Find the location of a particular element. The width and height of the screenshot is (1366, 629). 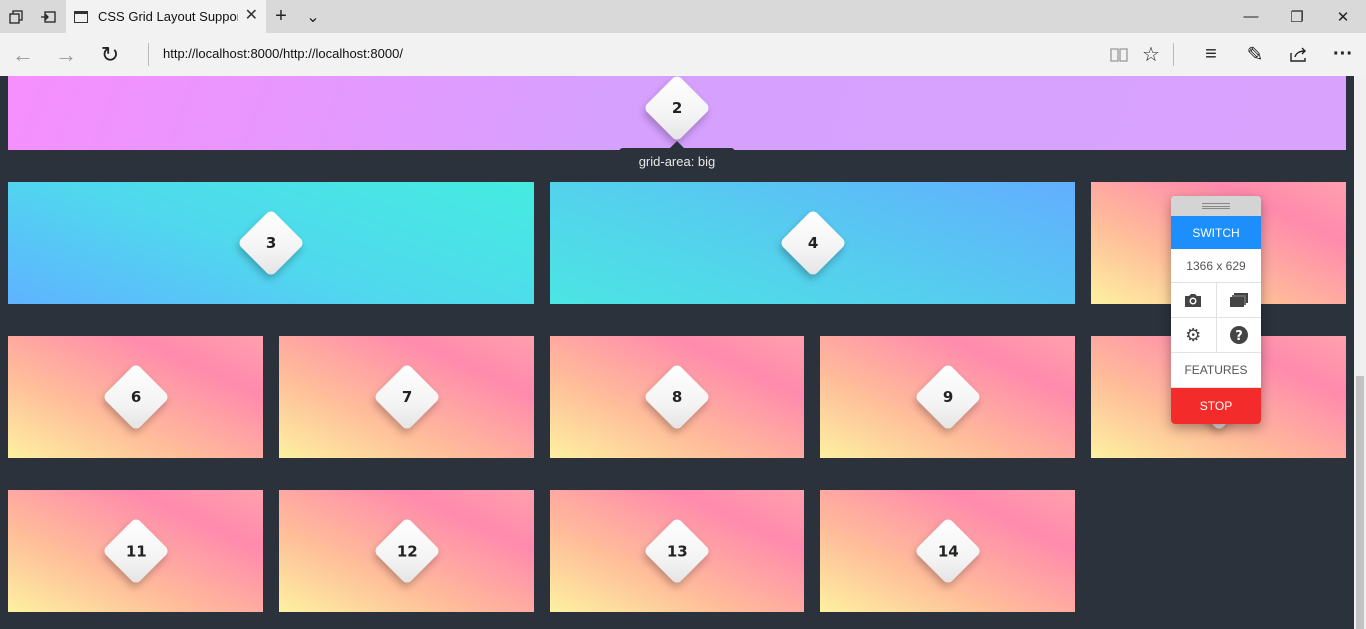

item-number: 9 is located at coordinates (947, 397).